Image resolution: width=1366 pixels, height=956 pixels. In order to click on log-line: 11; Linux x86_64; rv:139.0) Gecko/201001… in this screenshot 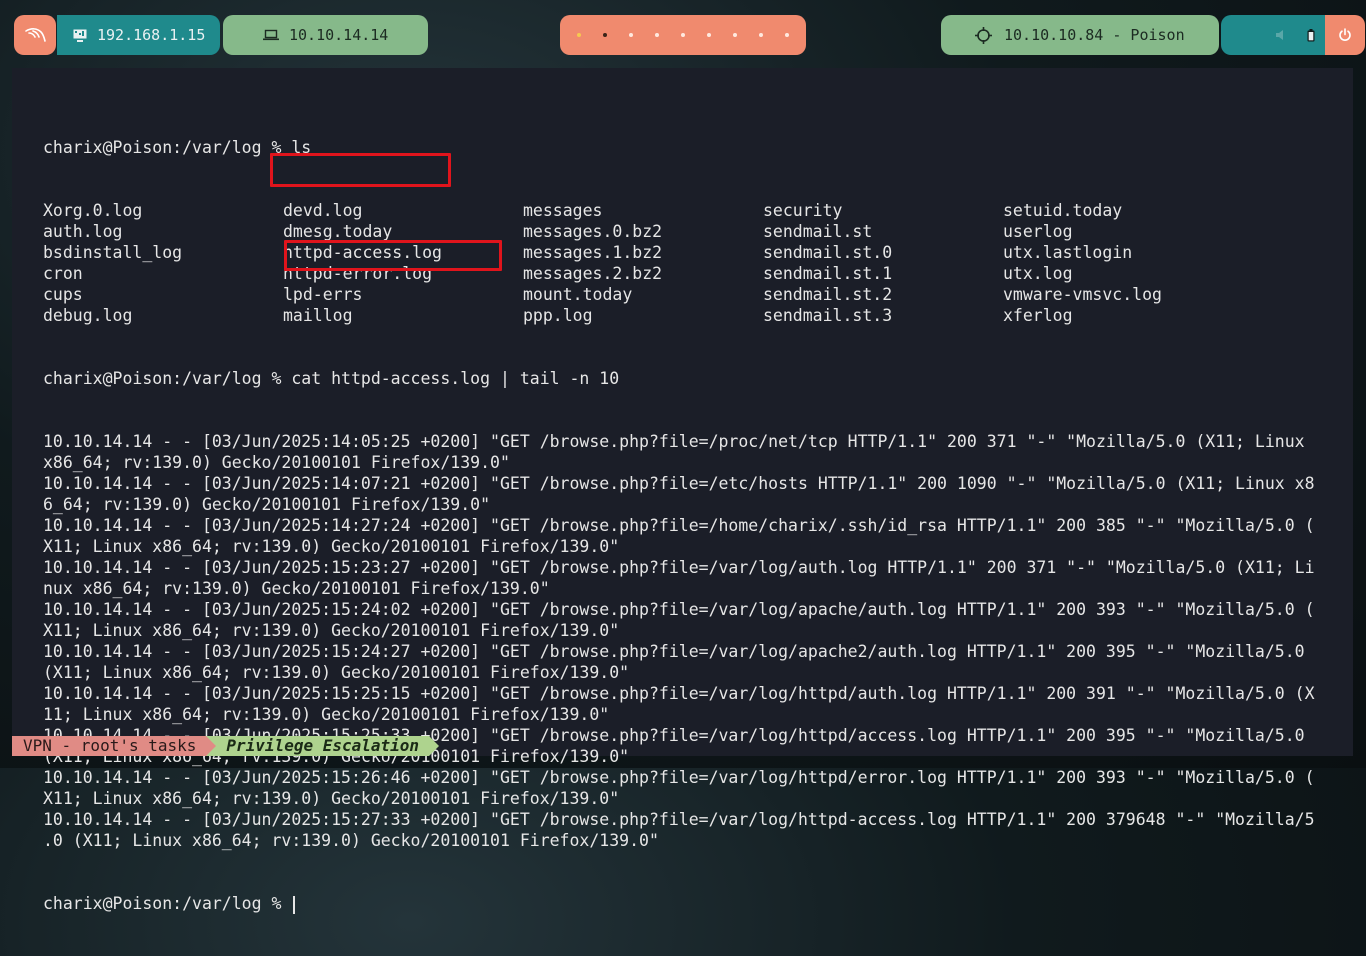, I will do `click(326, 714)`.